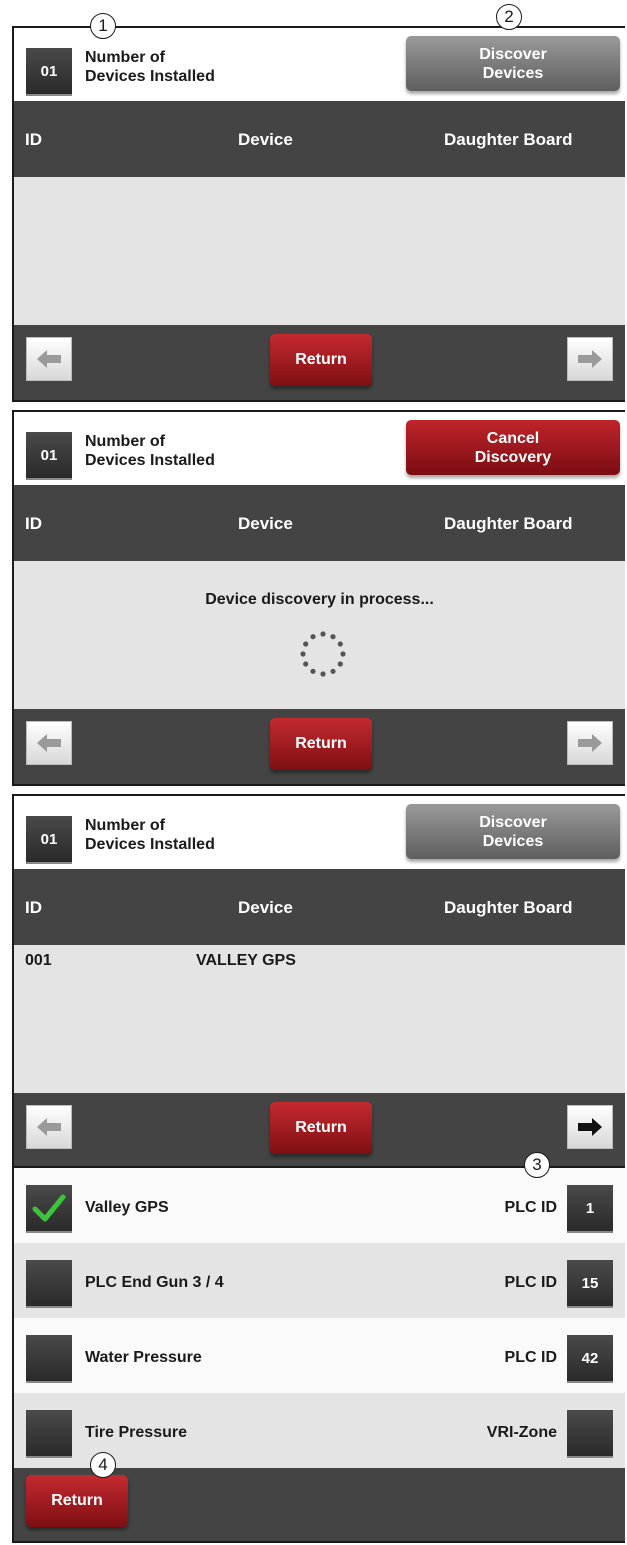 The height and width of the screenshot is (1545, 627). Describe the element at coordinates (323, 654) in the screenshot. I see `loading-spinner-icon` at that location.